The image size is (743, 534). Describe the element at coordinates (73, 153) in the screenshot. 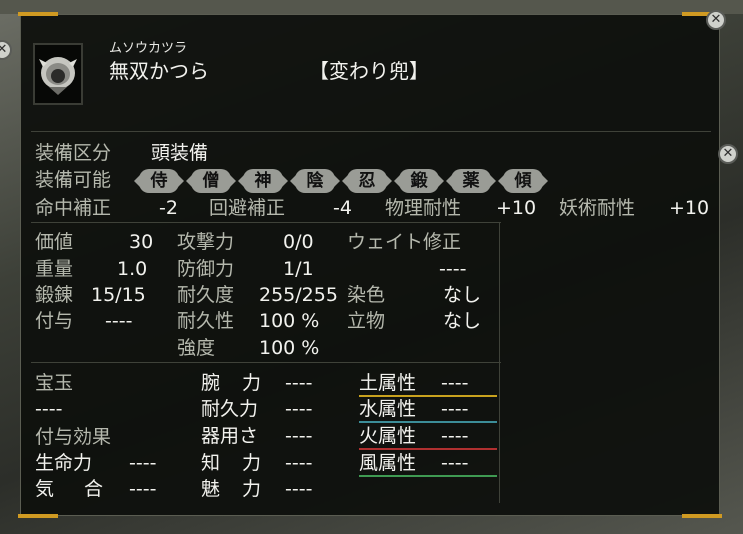

I see `slot-label: 装備区分` at that location.